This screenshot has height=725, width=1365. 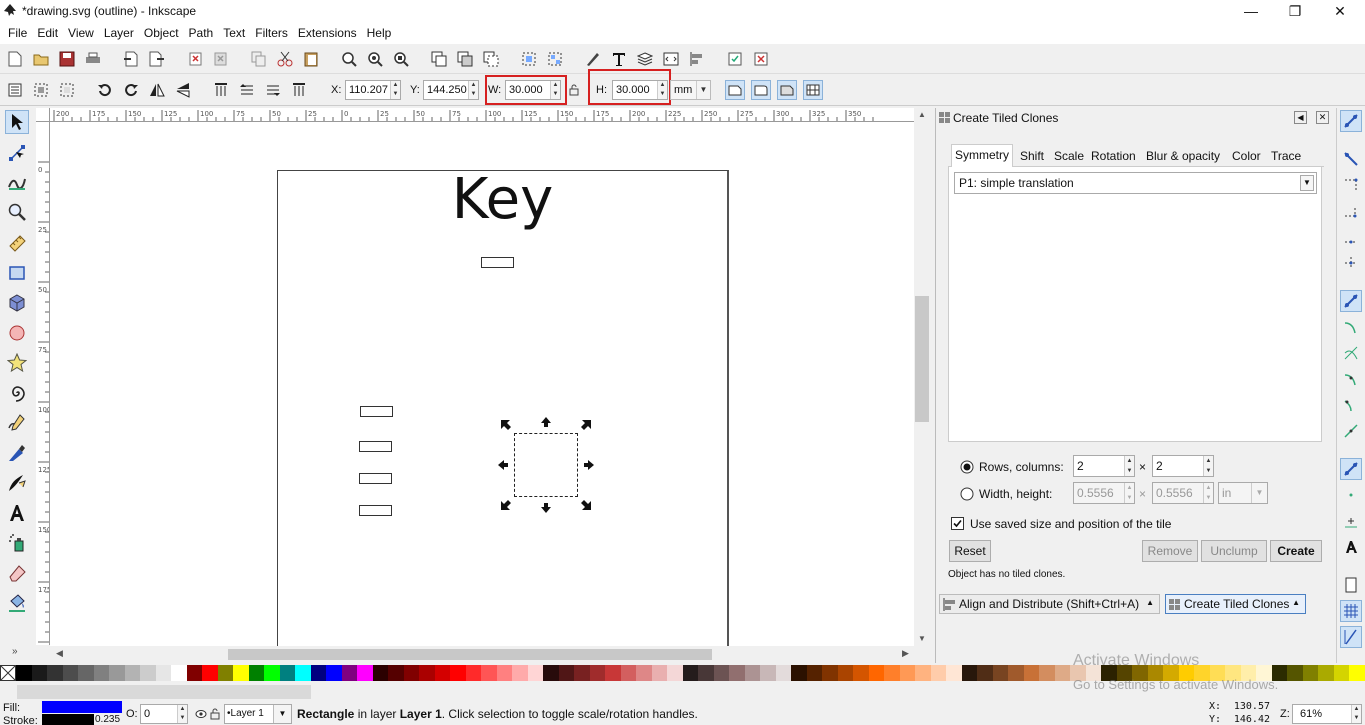 What do you see at coordinates (1340, 11) in the screenshot?
I see `close-button: ✕` at bounding box center [1340, 11].